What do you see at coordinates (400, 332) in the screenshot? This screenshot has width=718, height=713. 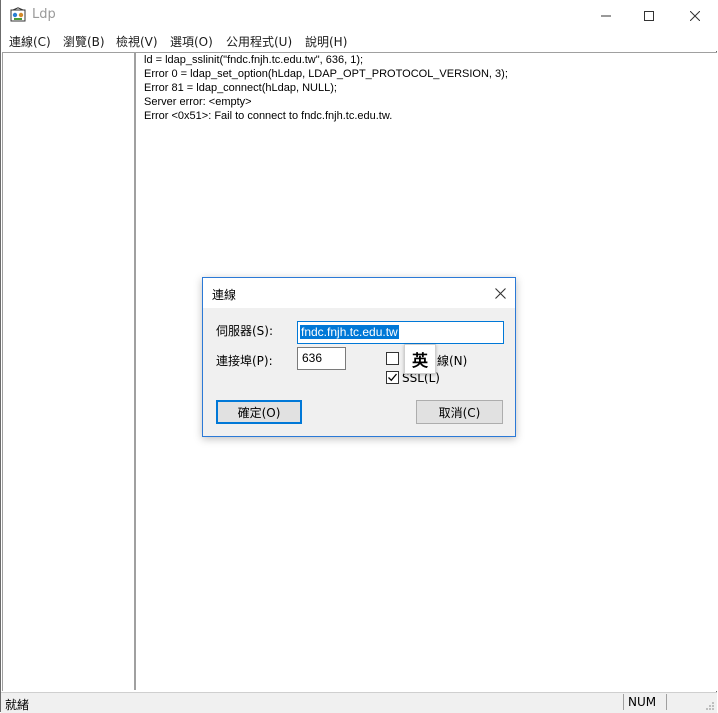 I see `server-input: fndc.fnjh.tc.edu.tw` at bounding box center [400, 332].